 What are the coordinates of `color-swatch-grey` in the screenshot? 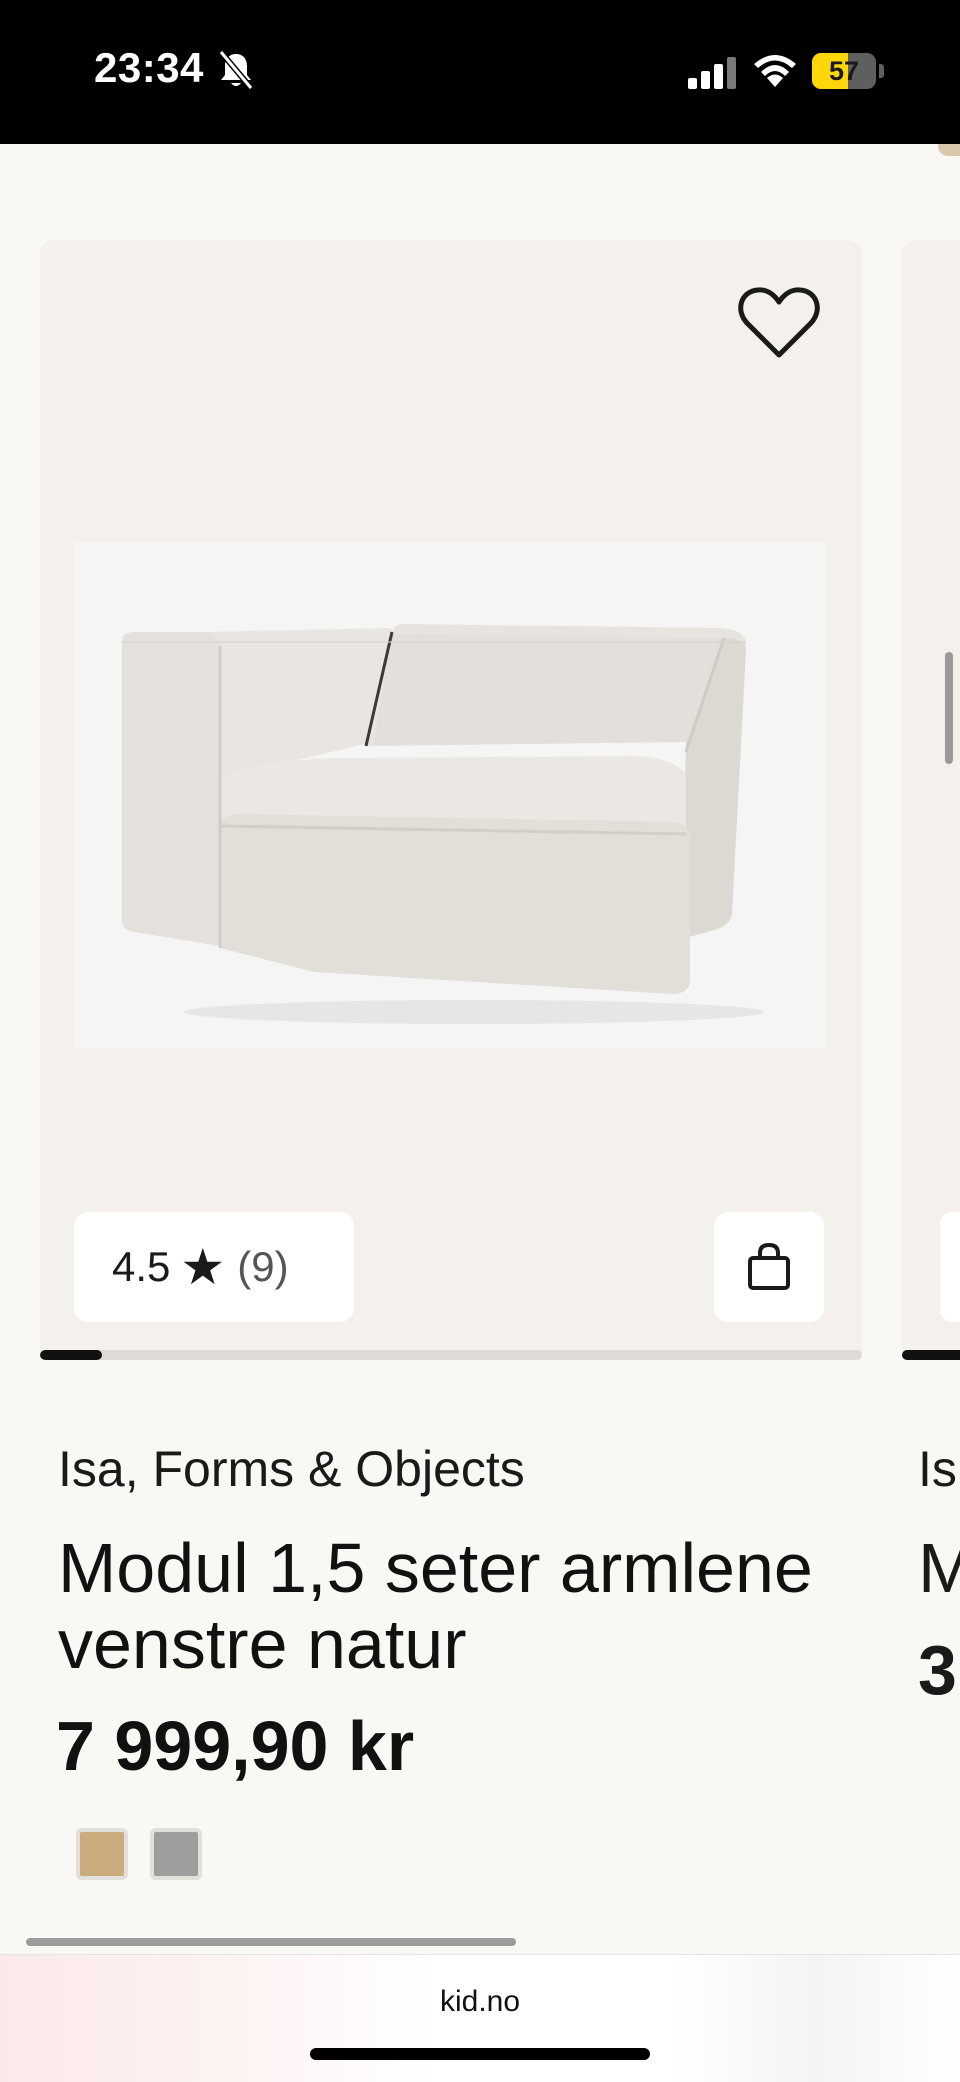 It's located at (176, 1854).